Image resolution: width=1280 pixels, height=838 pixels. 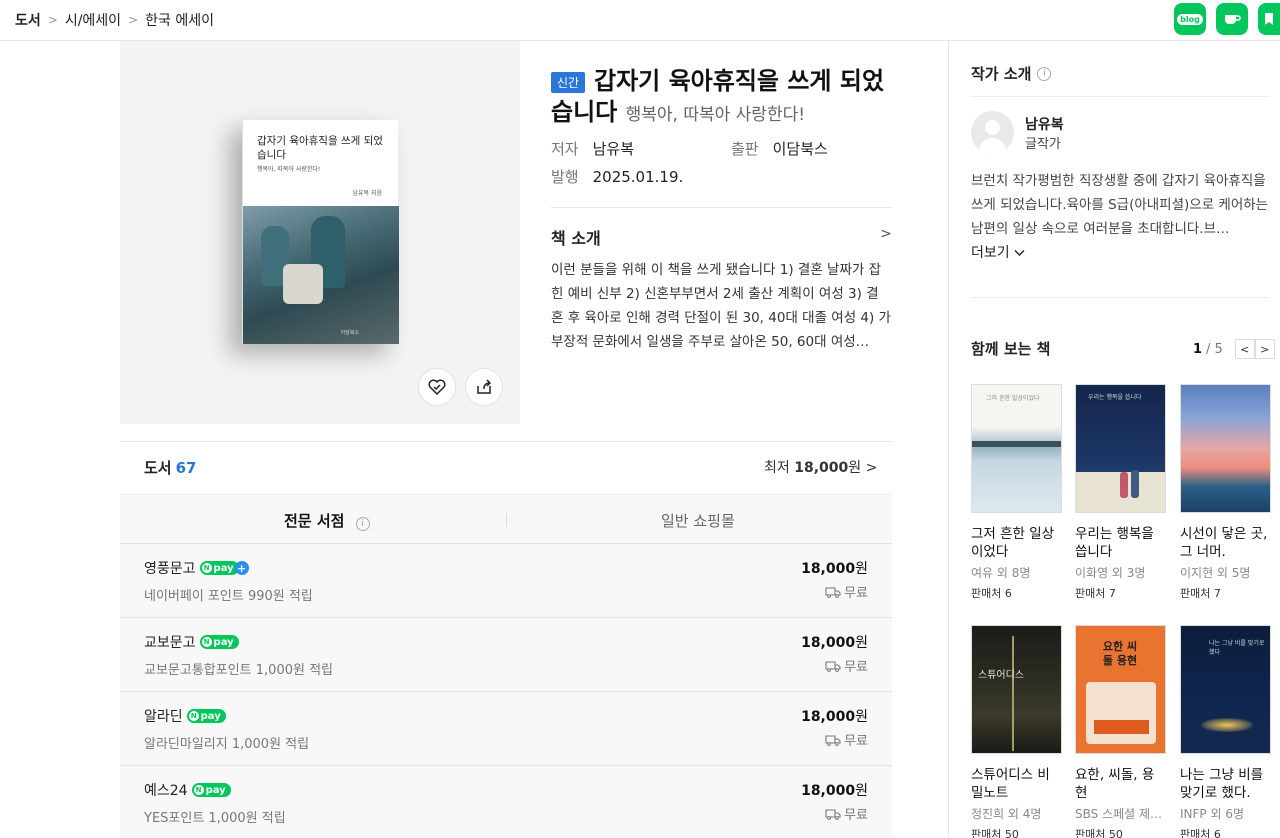 I want to click on related-book-card: 스튜어디스 스튜어디스 비밀노트 정진희 외 4명 판매처 50, so click(x=1016, y=731).